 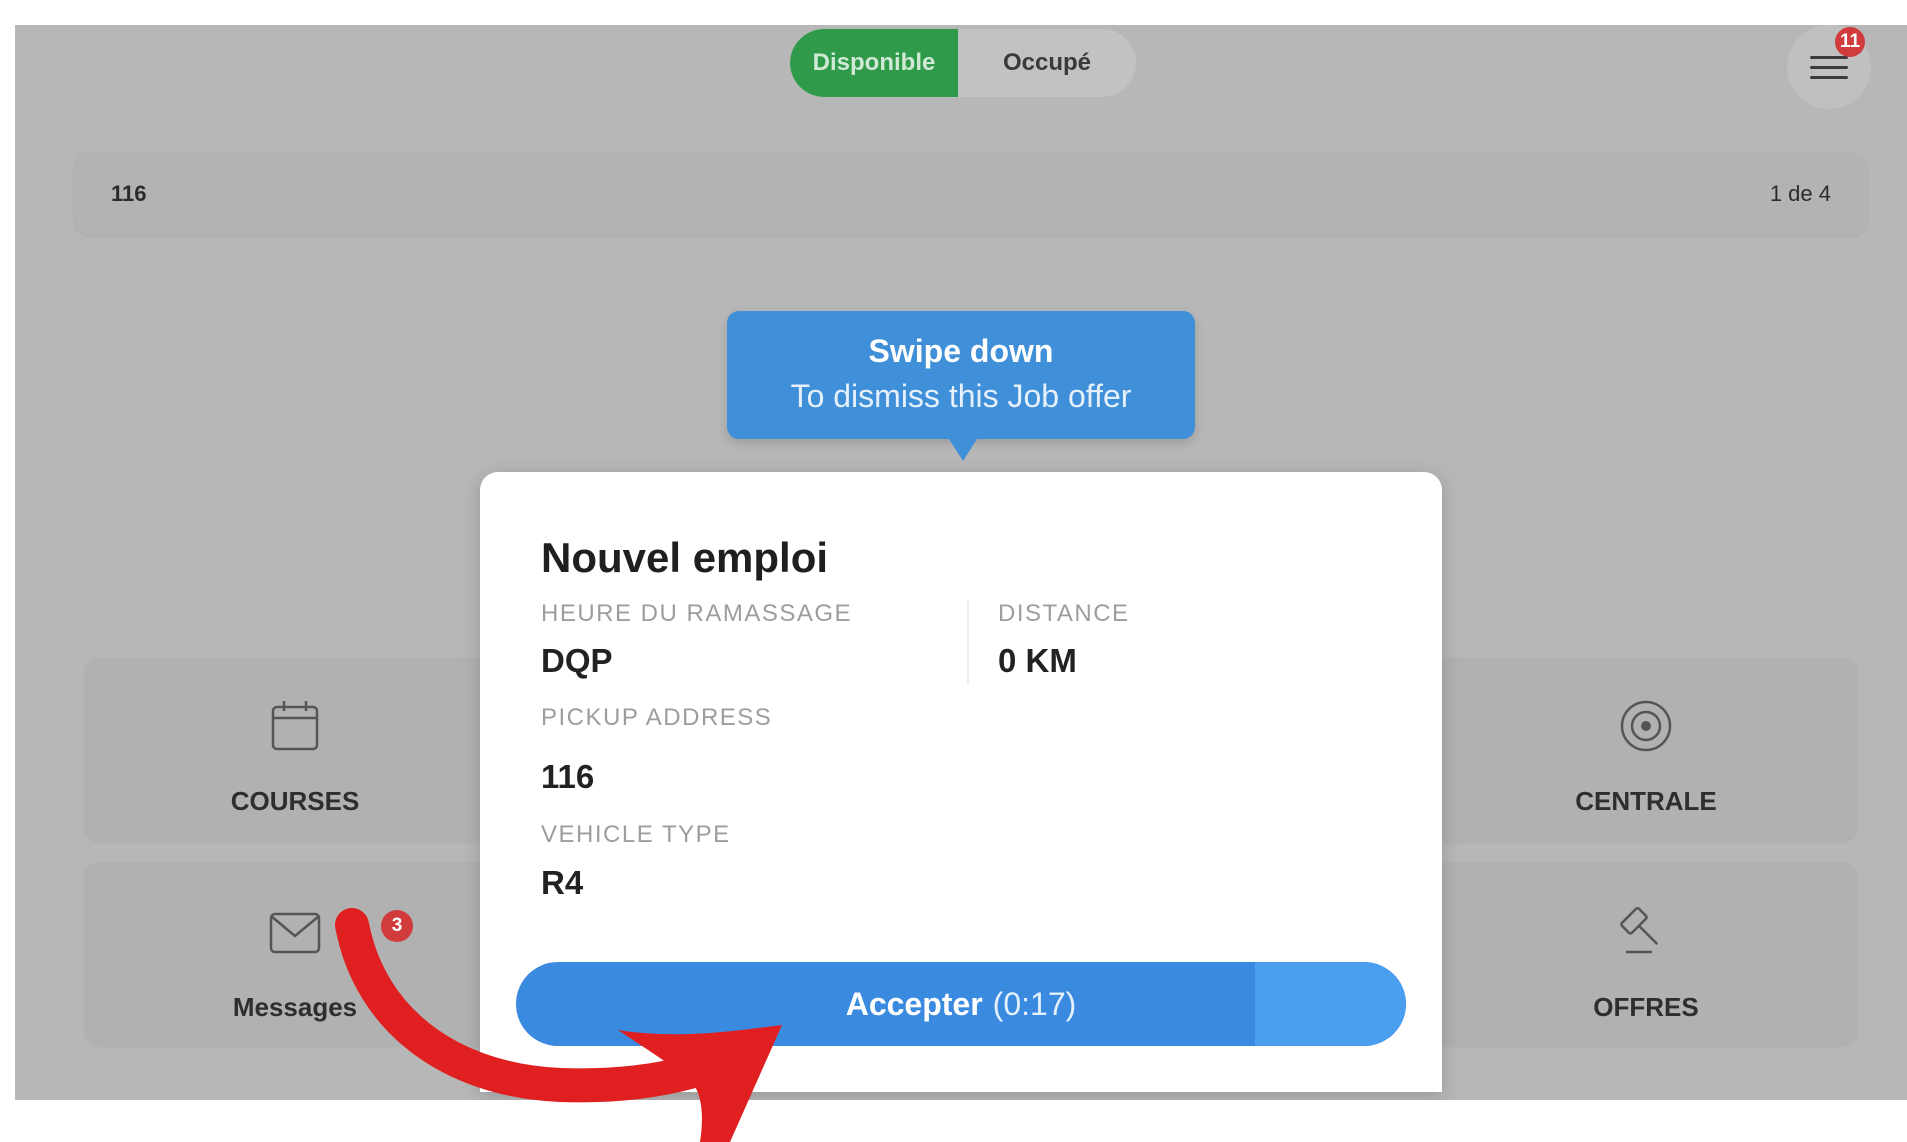 What do you see at coordinates (1047, 63) in the screenshot?
I see `status-busy-option: Occupé` at bounding box center [1047, 63].